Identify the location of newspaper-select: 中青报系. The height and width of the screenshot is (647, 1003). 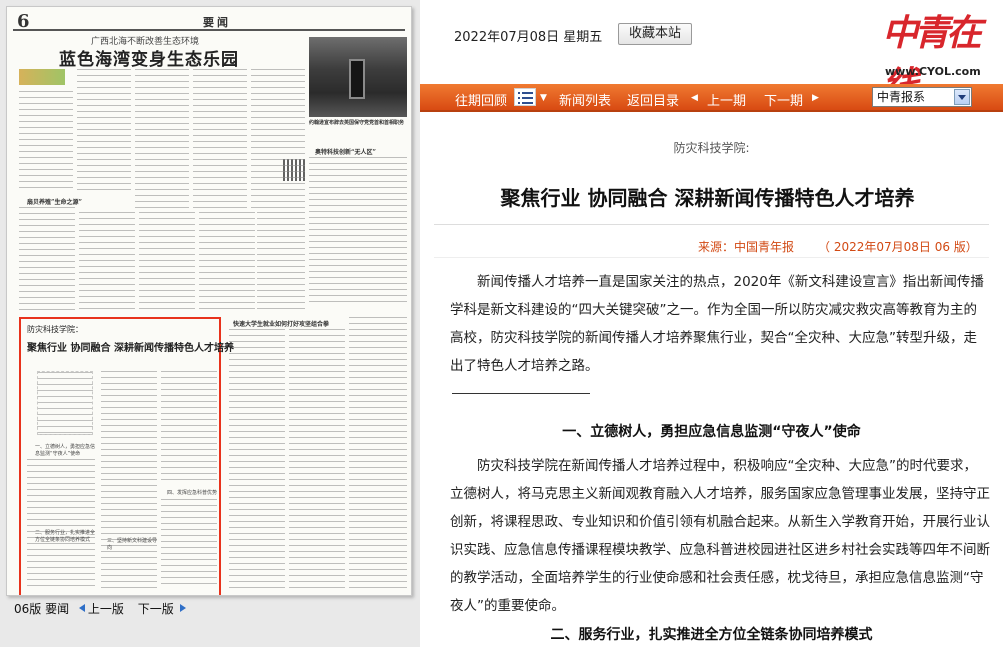
(922, 97).